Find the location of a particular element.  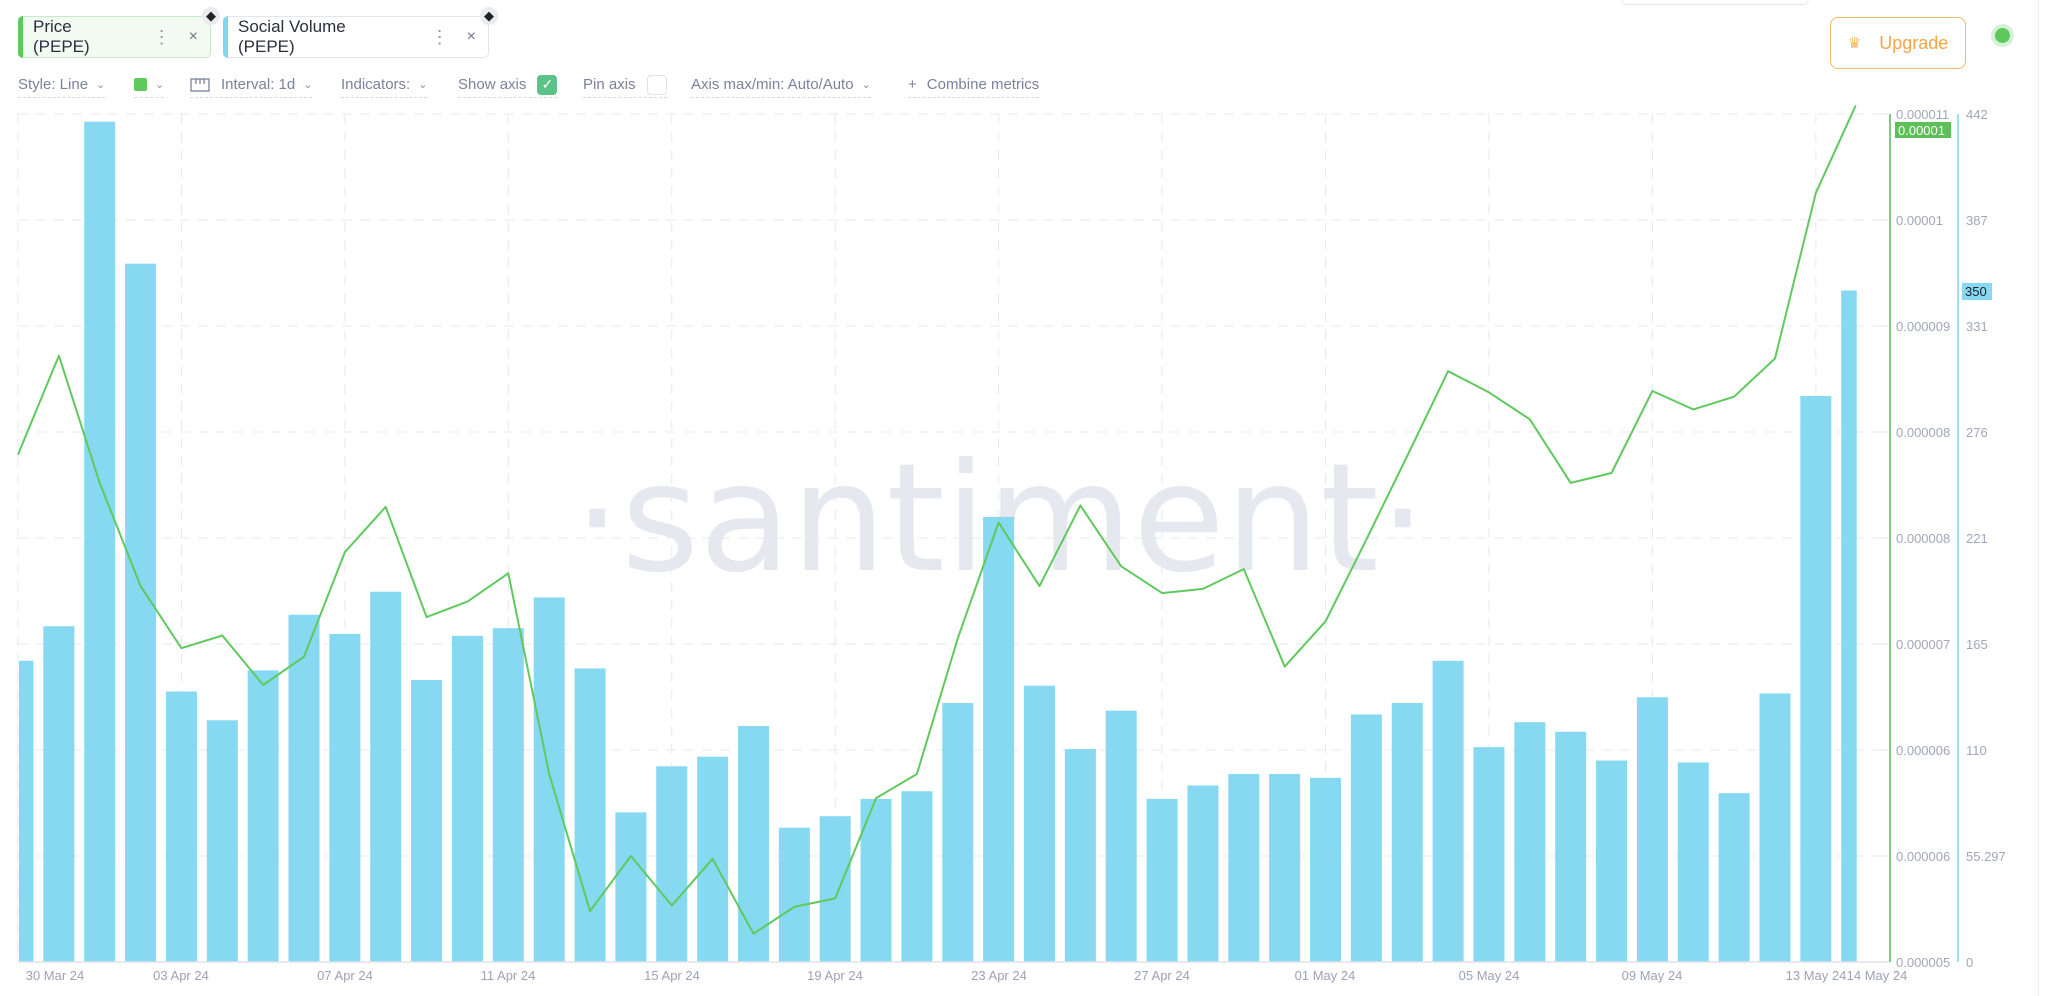

x-axis-tick: 19 Apr 24 is located at coordinates (835, 975).